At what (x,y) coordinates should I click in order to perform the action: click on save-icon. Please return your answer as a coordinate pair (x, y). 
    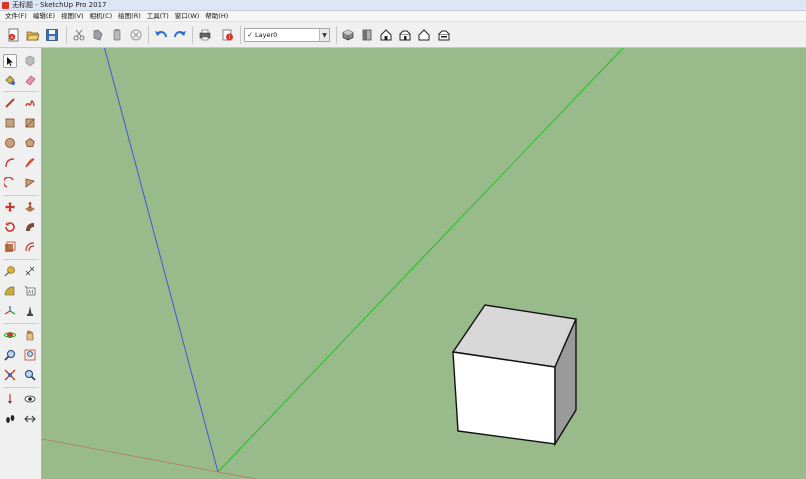
    Looking at the image, I should click on (52, 35).